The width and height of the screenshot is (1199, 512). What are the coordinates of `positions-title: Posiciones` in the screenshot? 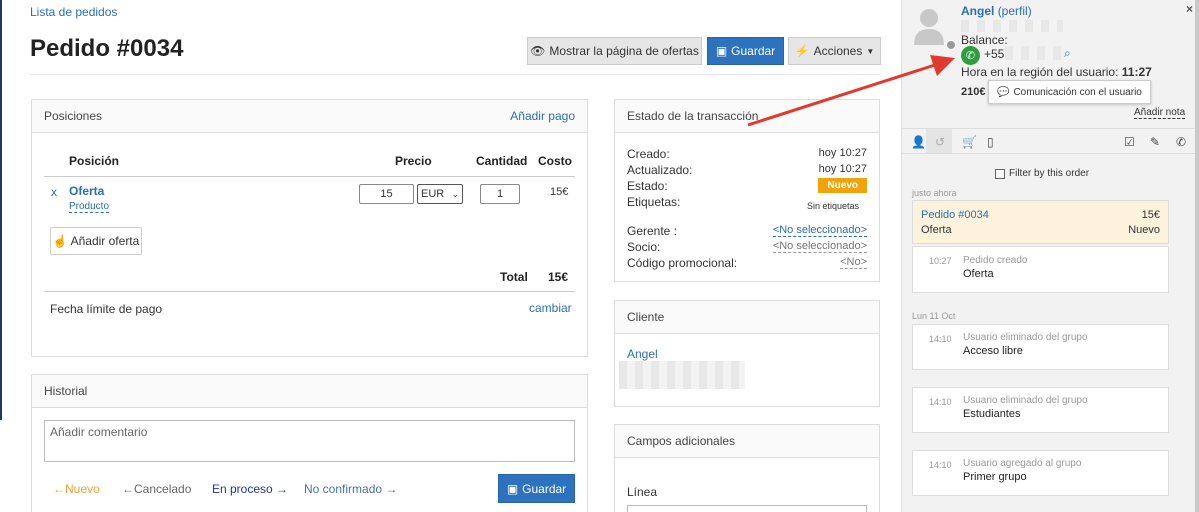 It's located at (73, 116).